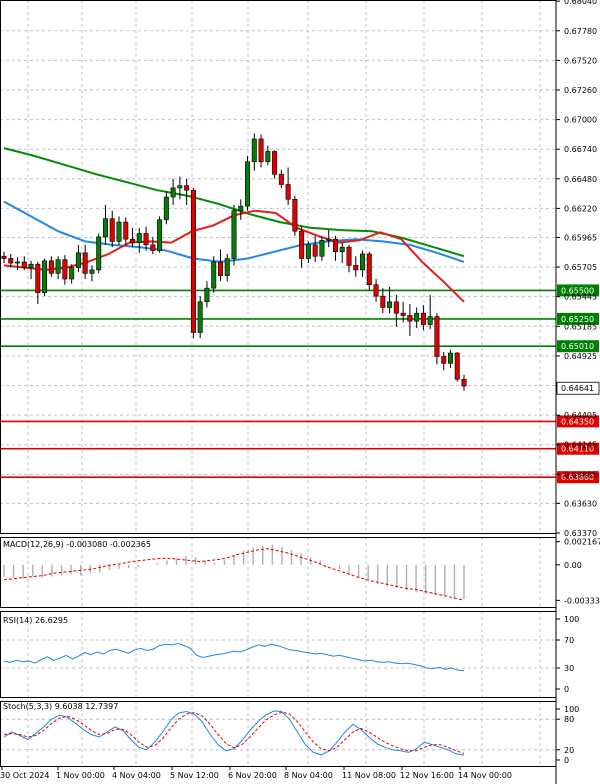 The width and height of the screenshot is (600, 784). Describe the element at coordinates (569, 750) in the screenshot. I see `stoch-tick-label: 20` at that location.